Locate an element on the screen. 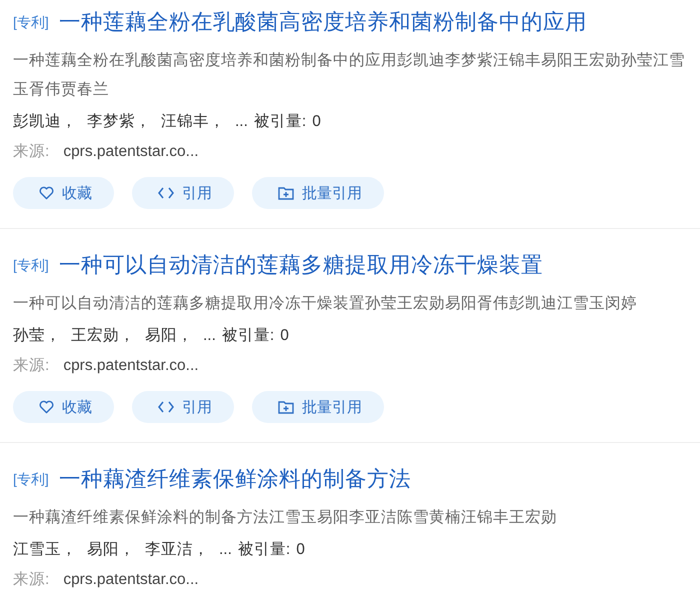 The height and width of the screenshot is (607, 700). author-name: 王宏勋， is located at coordinates (103, 336).